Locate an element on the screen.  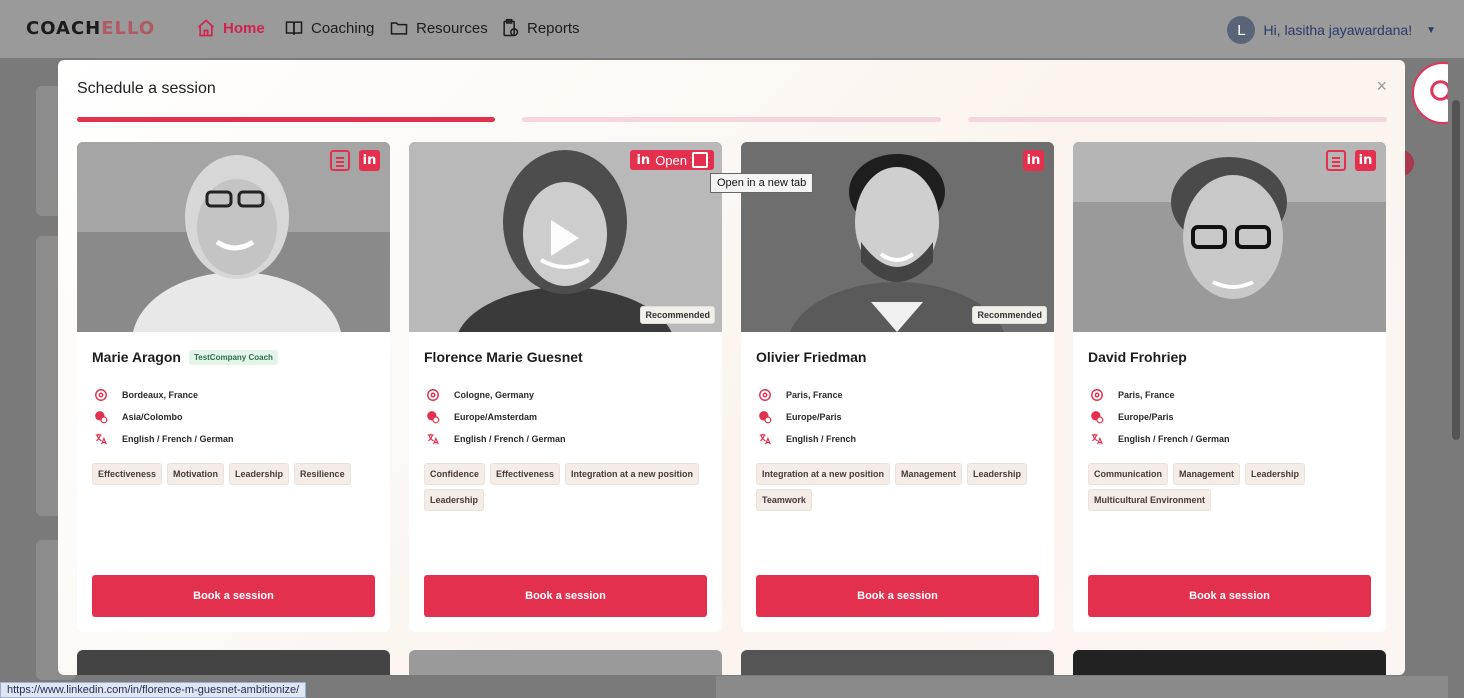
coach-name-row: Florence Marie Guesnet is located at coordinates (503, 357).